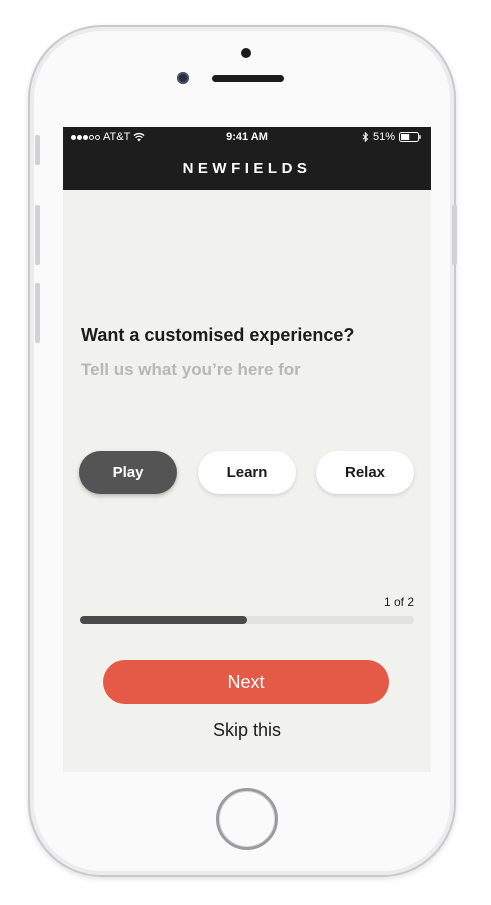 Image resolution: width=491 pixels, height=905 pixels. What do you see at coordinates (365, 472) in the screenshot?
I see `option-relax-button: Relax` at bounding box center [365, 472].